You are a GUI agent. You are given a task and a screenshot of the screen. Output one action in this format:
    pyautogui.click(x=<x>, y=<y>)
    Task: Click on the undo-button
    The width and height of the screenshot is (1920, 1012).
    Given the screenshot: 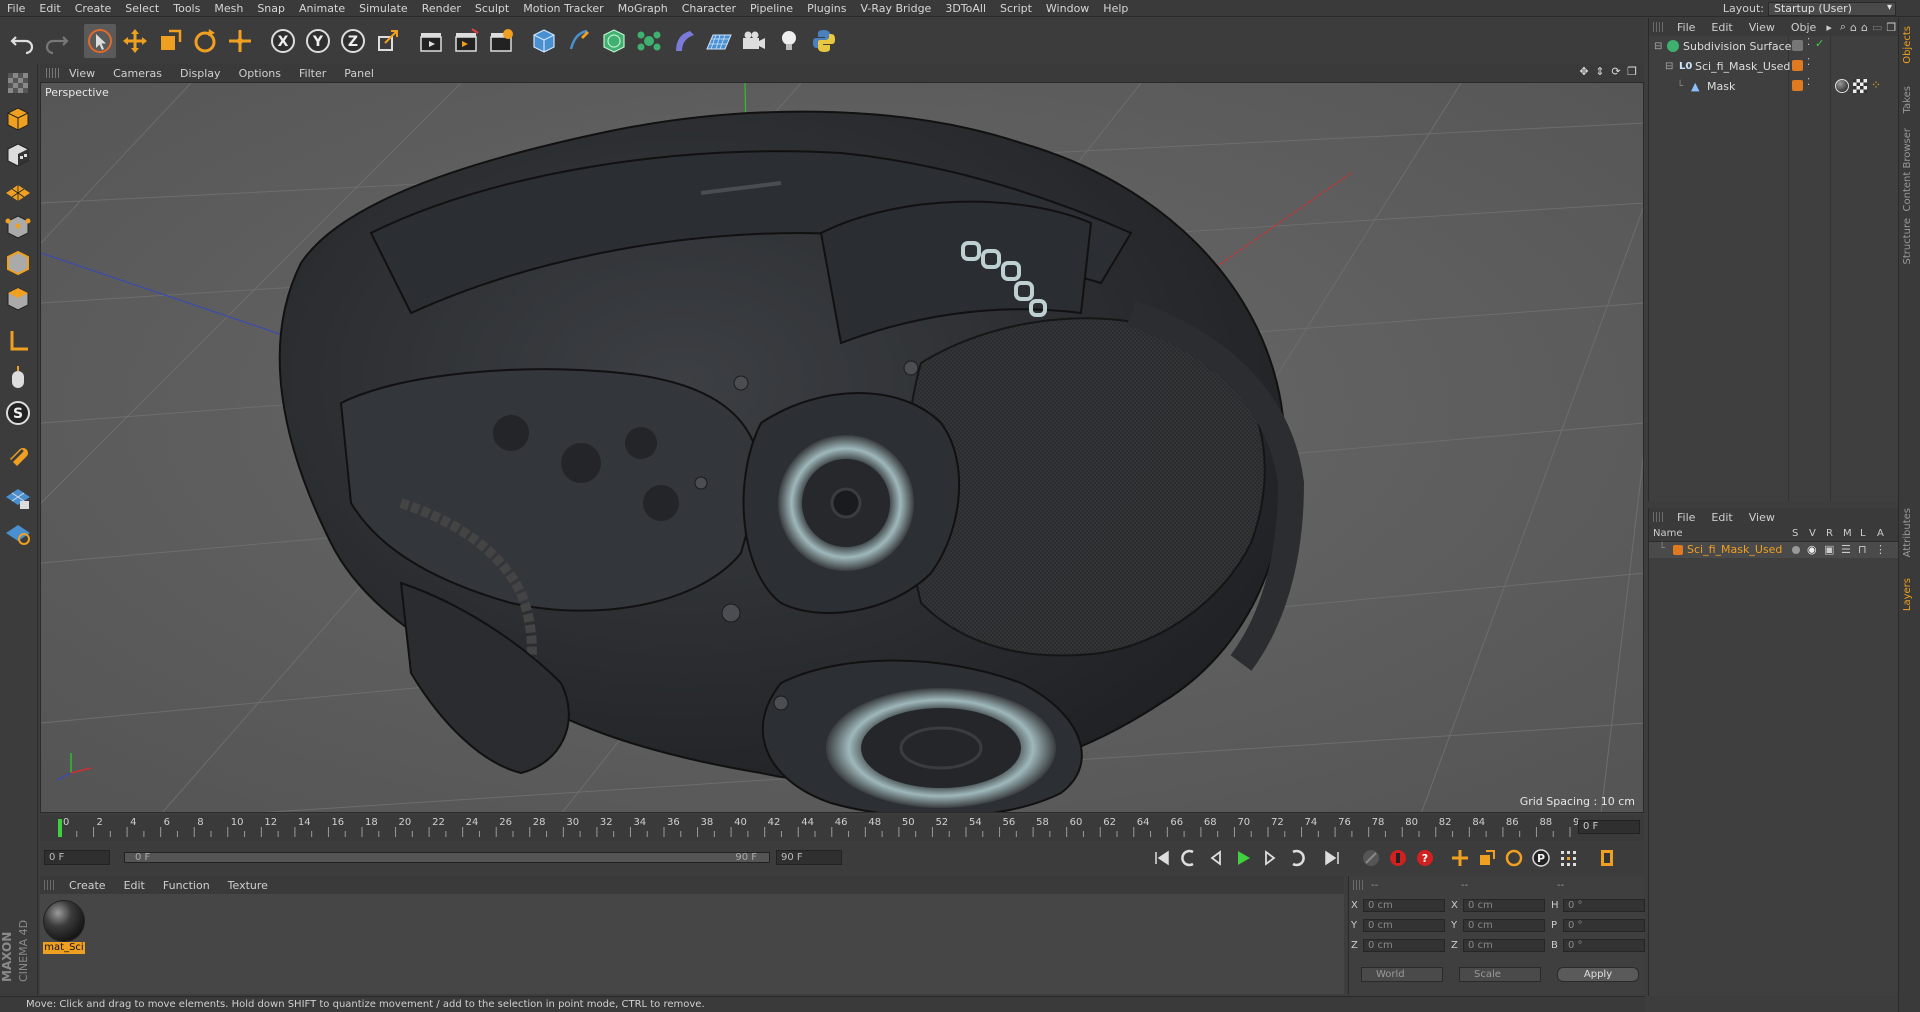 What is the action you would take?
    pyautogui.click(x=22, y=41)
    